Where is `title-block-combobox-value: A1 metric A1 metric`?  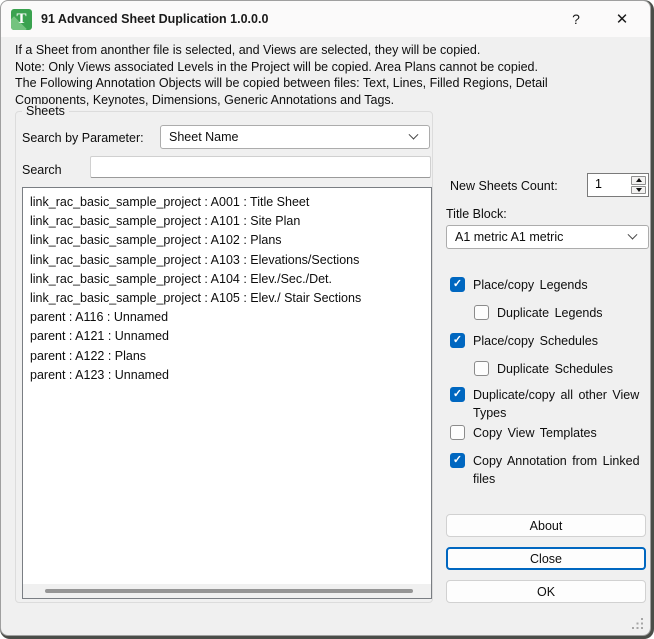 title-block-combobox-value: A1 metric A1 metric is located at coordinates (509, 237).